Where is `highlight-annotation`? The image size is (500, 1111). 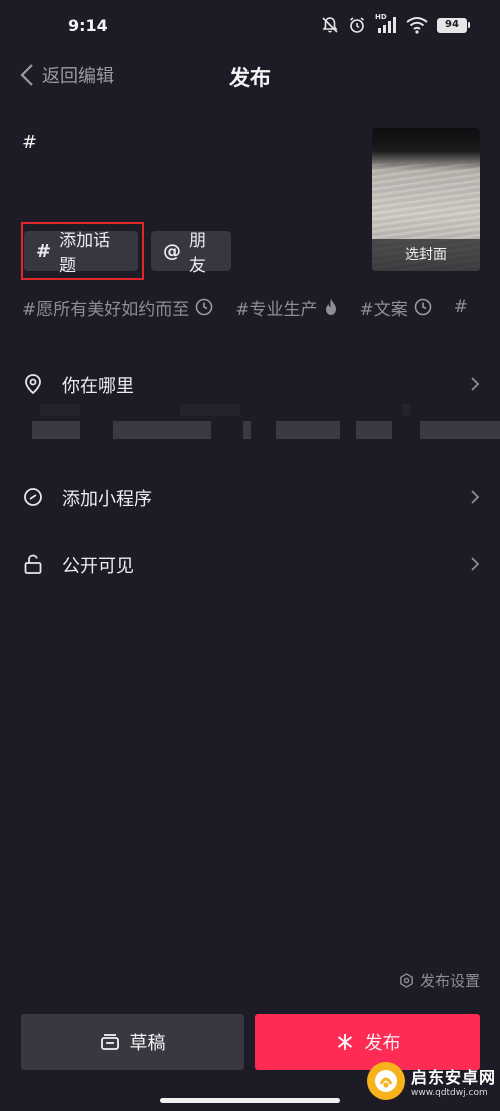
highlight-annotation is located at coordinates (82, 251).